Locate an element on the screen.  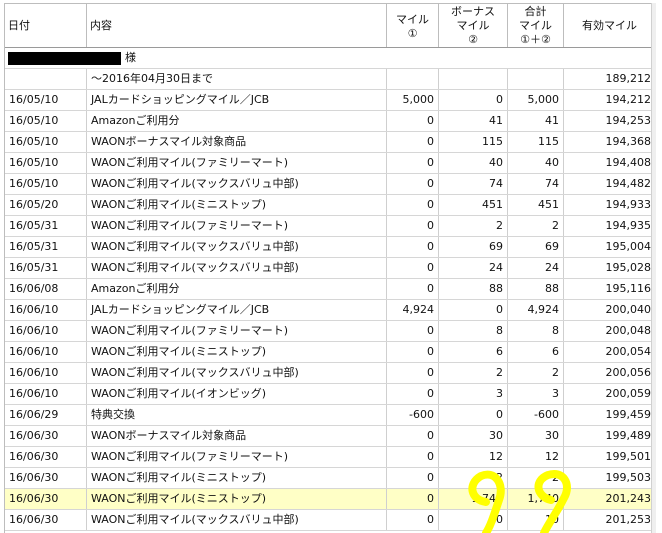
row-total-miles: 8 is located at coordinates (536, 331).